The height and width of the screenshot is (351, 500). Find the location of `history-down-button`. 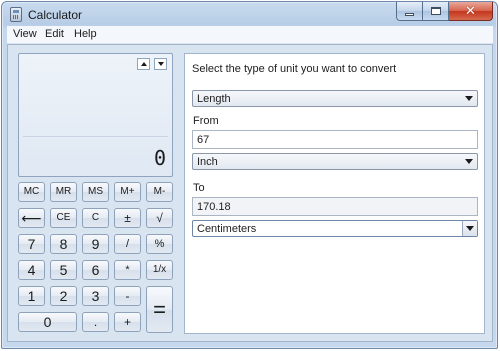

history-down-button is located at coordinates (160, 64).